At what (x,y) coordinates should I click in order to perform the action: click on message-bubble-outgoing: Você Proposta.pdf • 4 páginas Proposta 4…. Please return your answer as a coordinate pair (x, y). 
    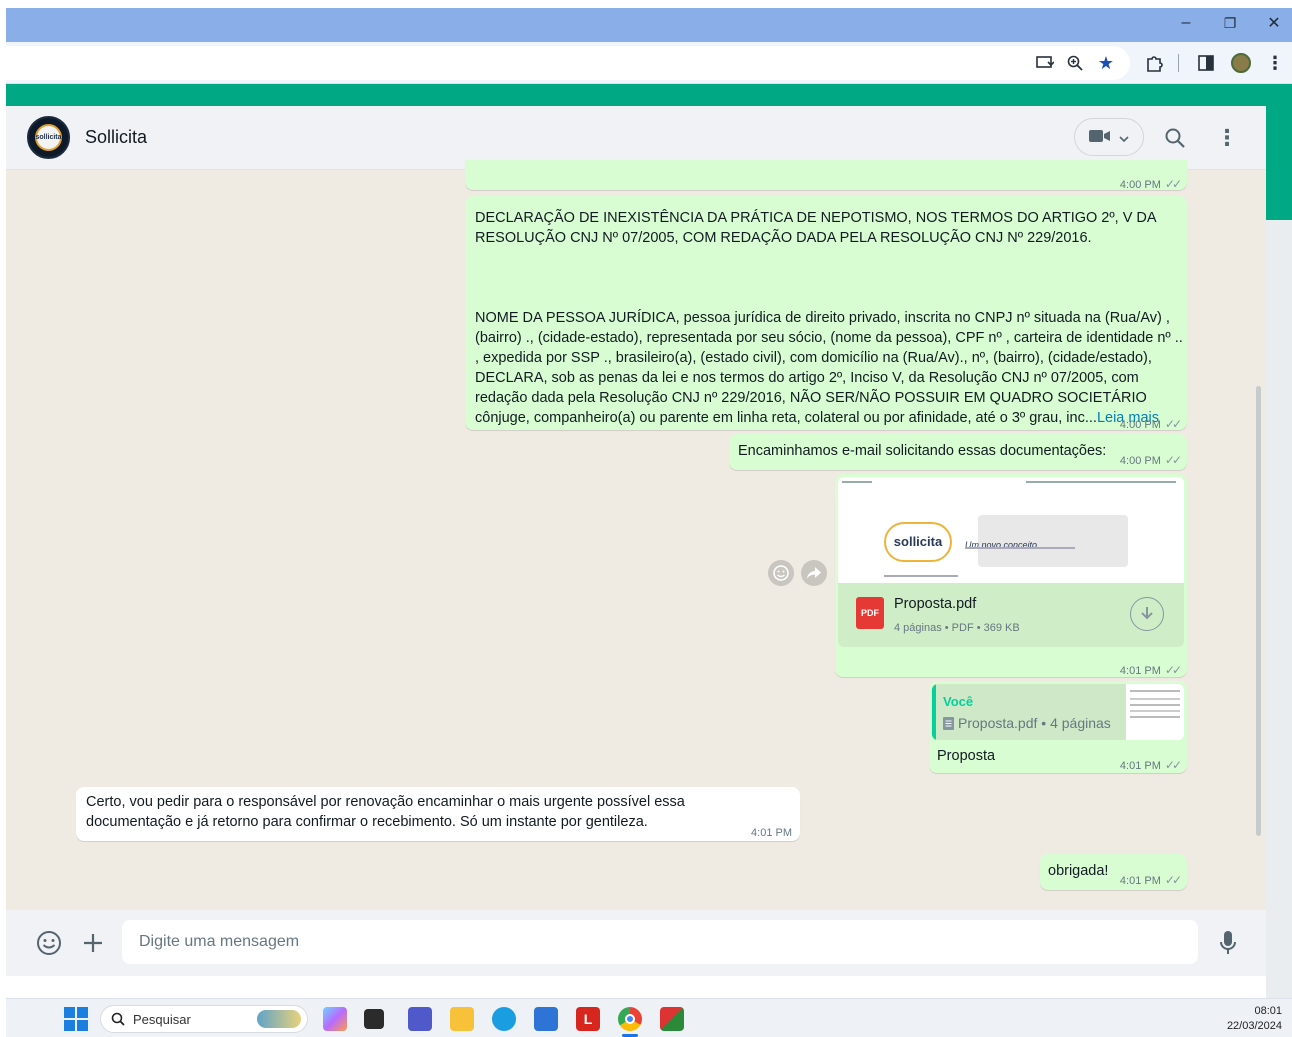
    Looking at the image, I should click on (1058, 727).